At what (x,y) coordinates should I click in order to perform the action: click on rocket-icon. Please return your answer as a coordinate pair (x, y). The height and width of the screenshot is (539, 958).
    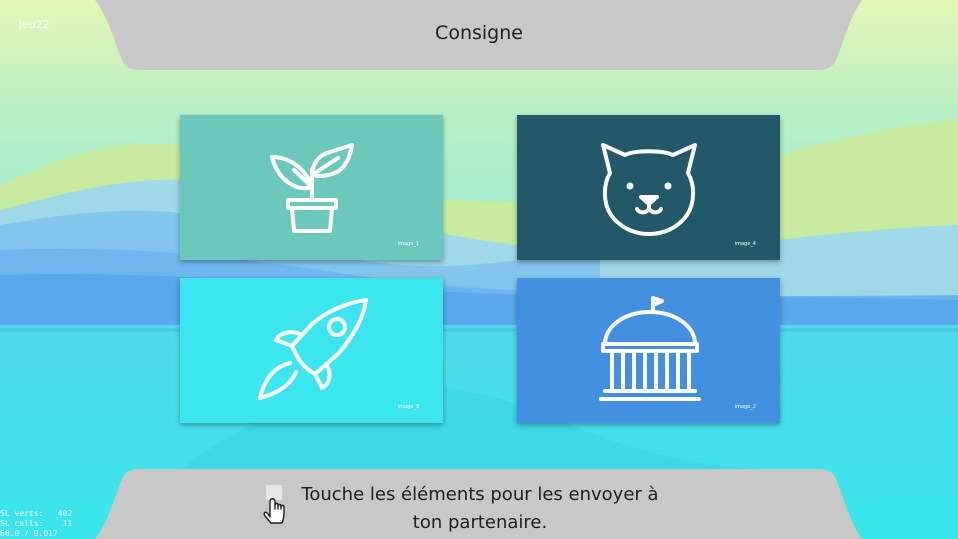
    Looking at the image, I should click on (311, 350).